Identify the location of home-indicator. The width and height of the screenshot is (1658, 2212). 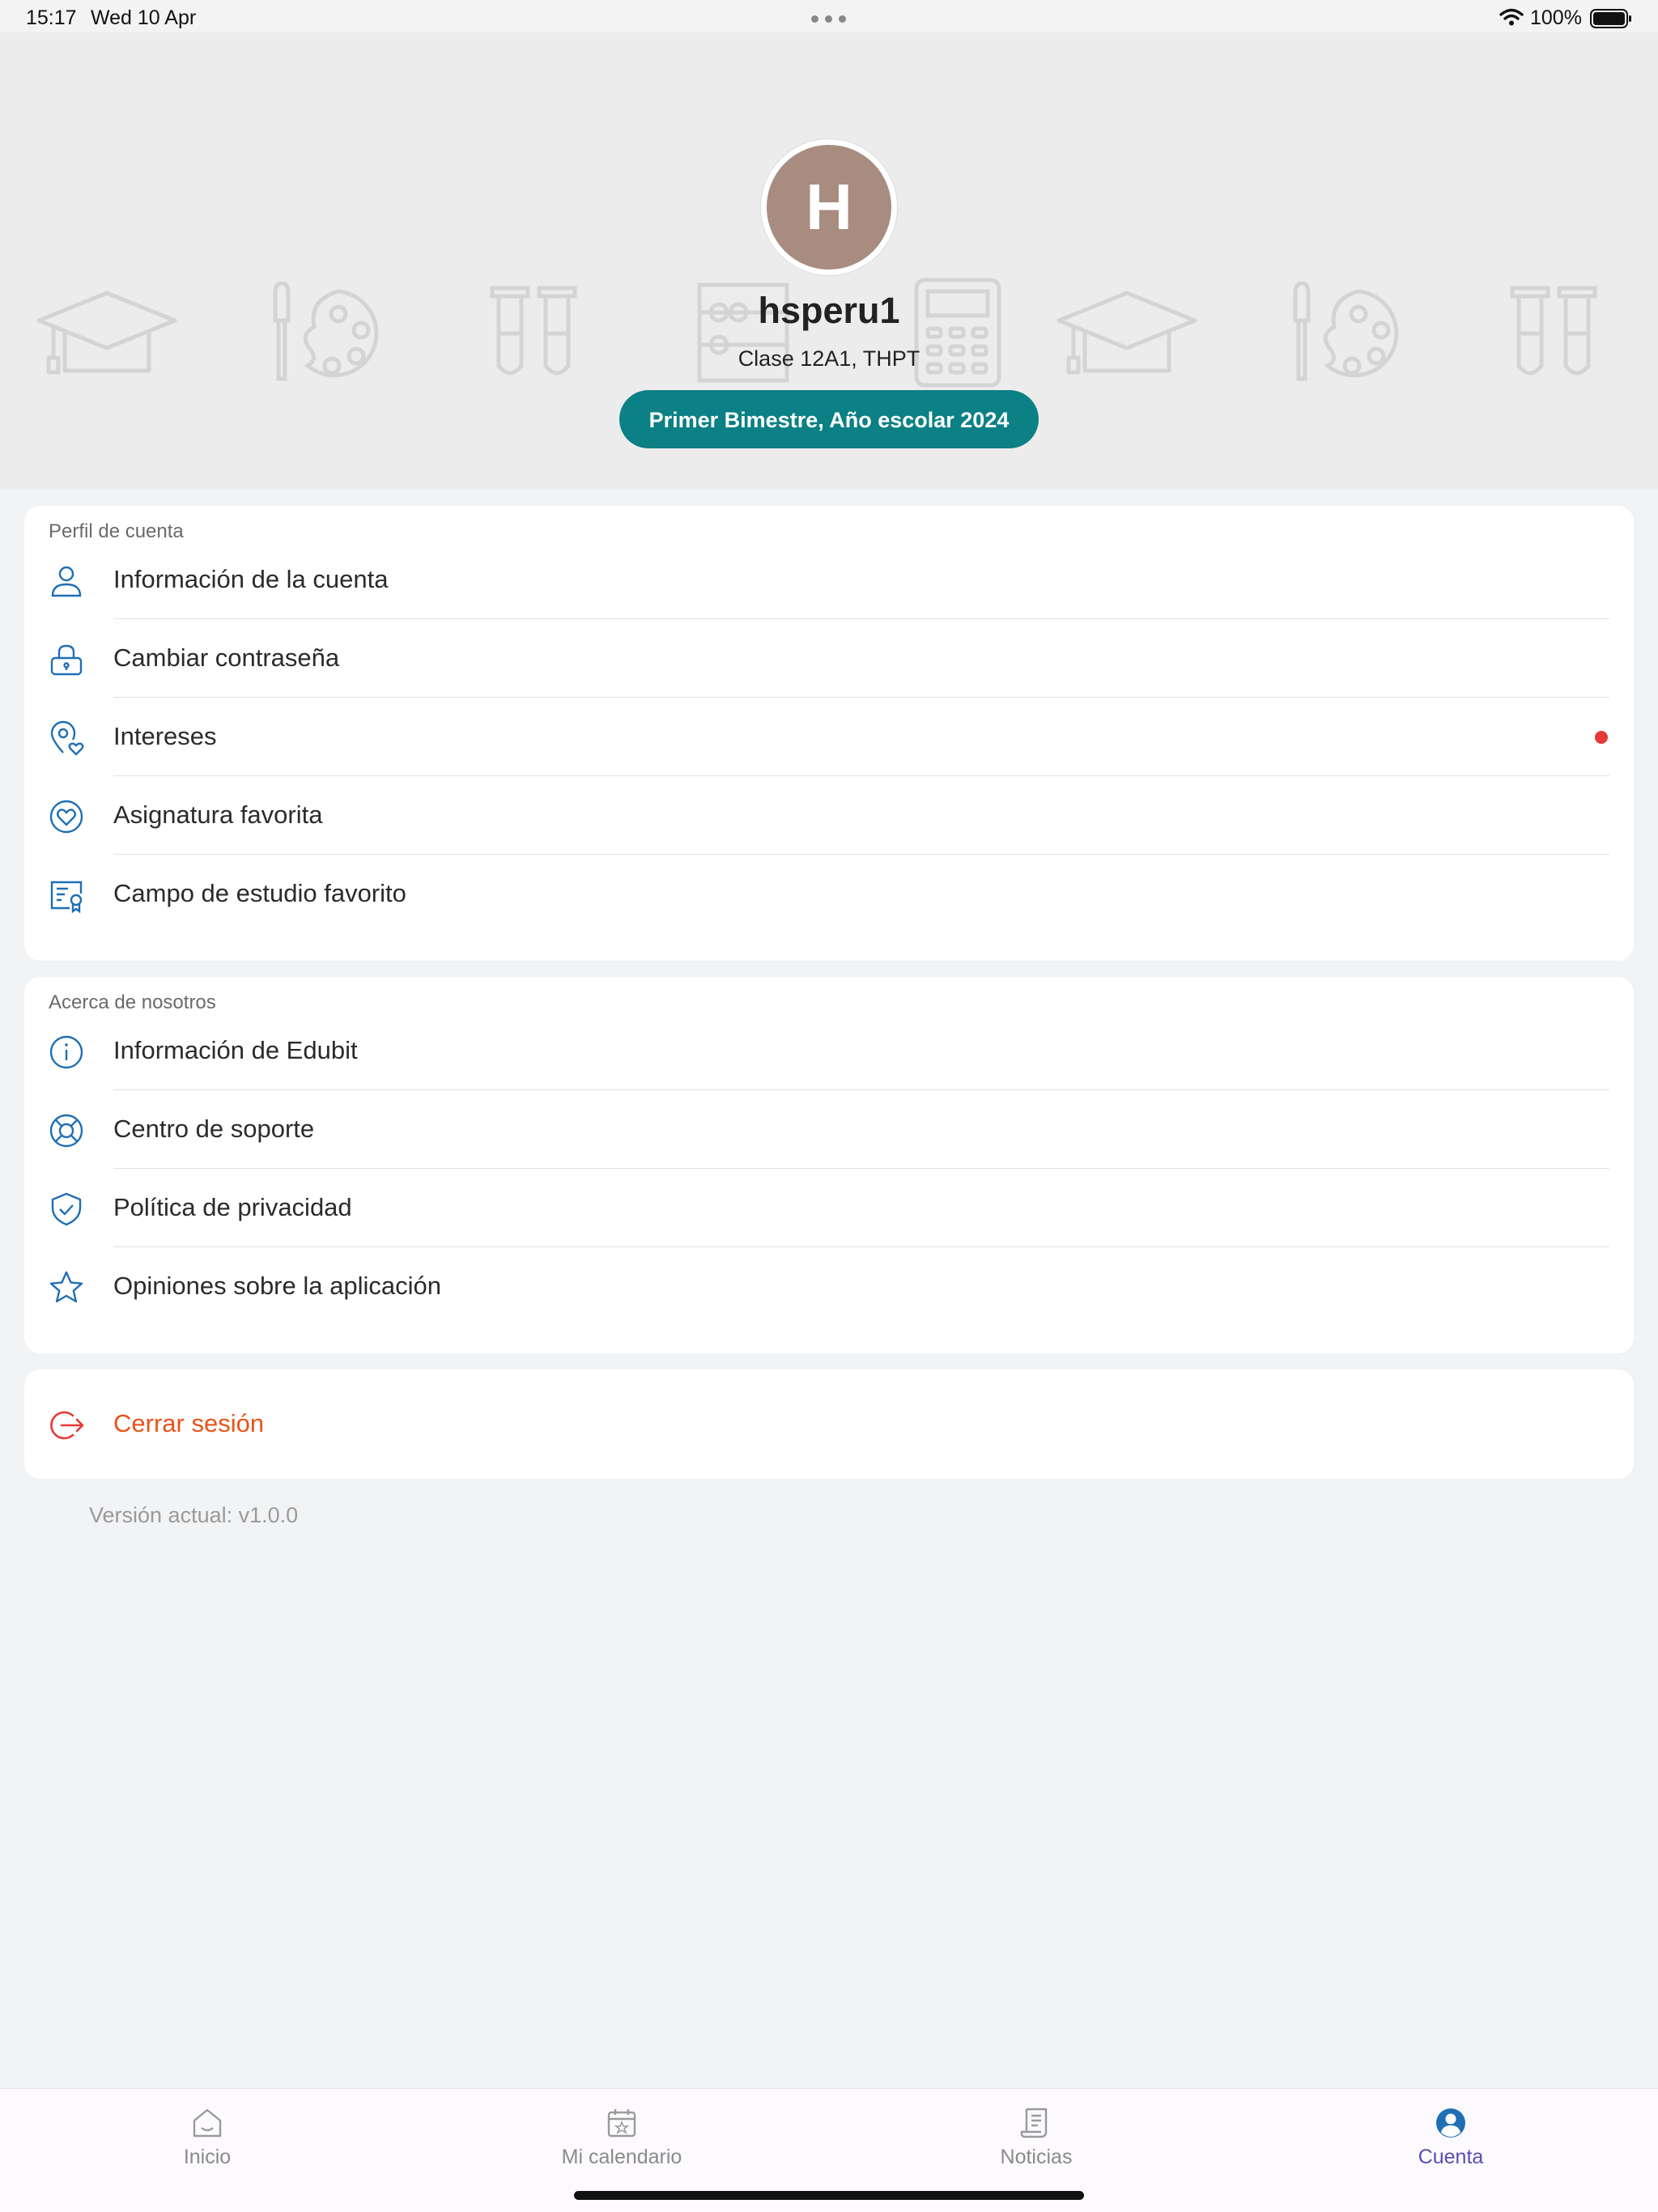
(829, 2195).